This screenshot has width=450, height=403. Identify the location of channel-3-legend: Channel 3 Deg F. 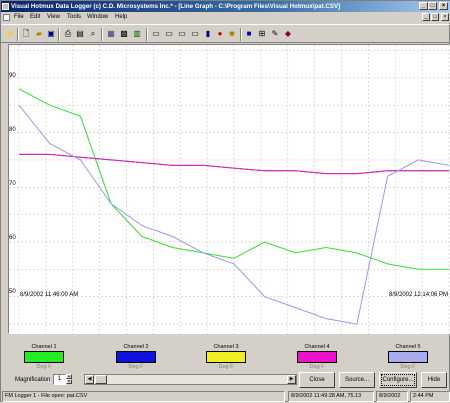
(226, 357).